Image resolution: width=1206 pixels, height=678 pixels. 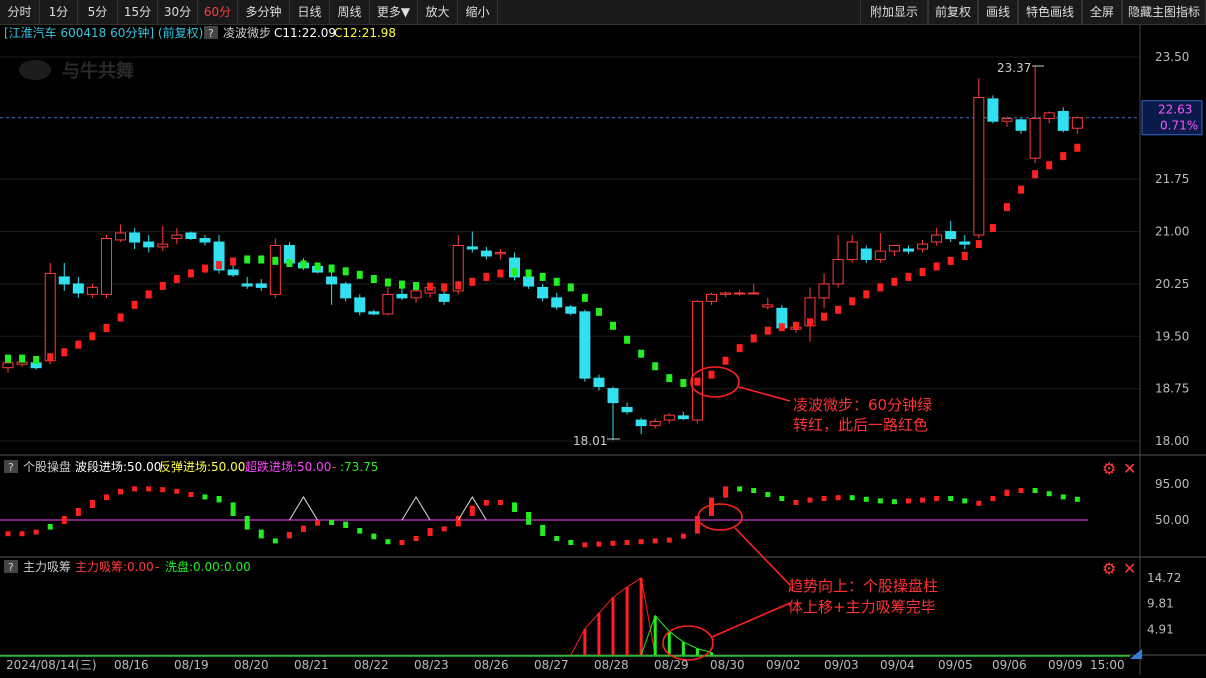 I want to click on date-tick-15: 09/05, so click(x=955, y=665).